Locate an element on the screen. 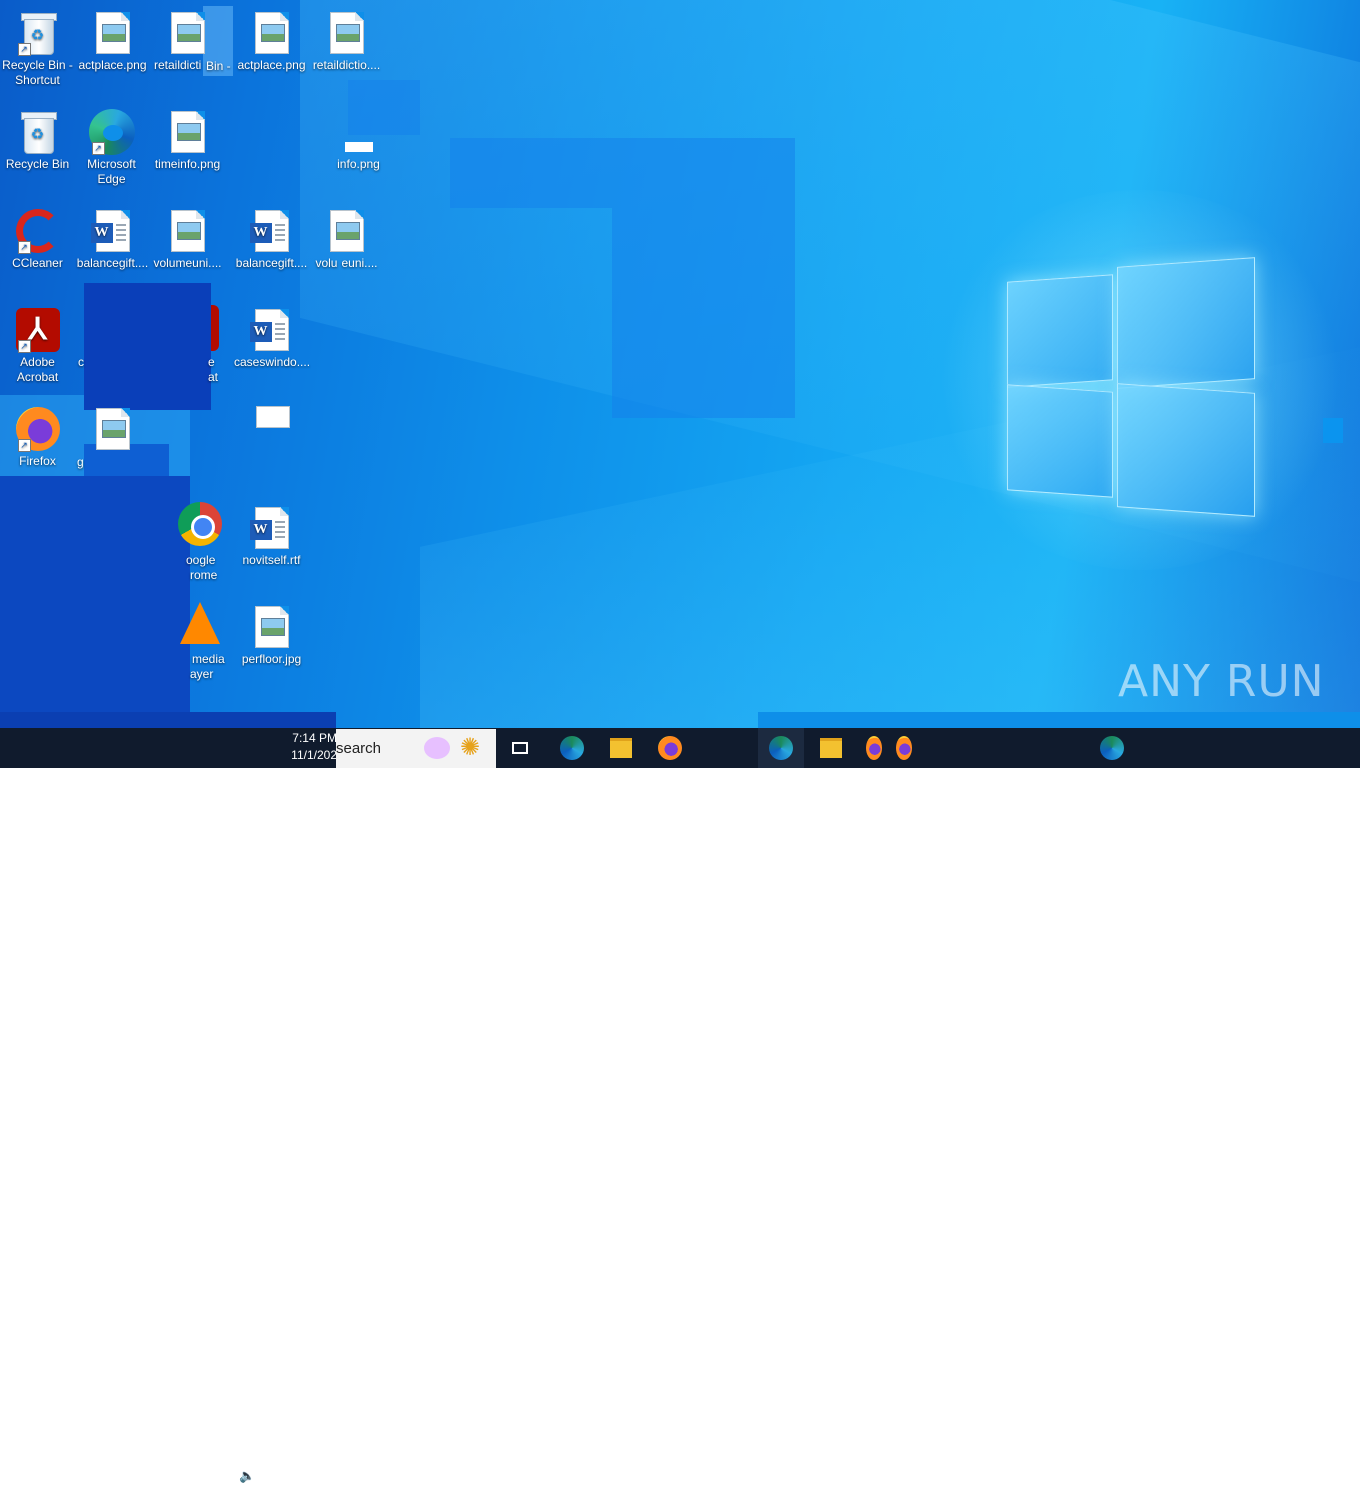 The image size is (1360, 1487). clock-date: 11/1/202 is located at coordinates (314, 755).